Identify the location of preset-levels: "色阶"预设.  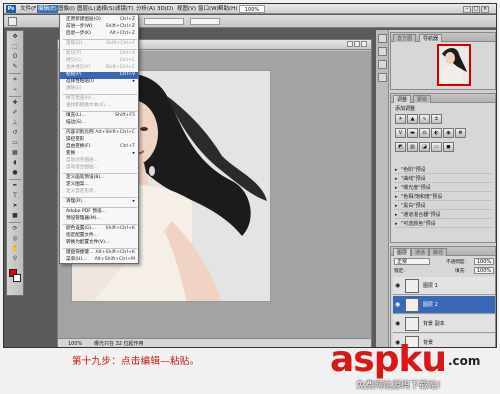
(444, 170).